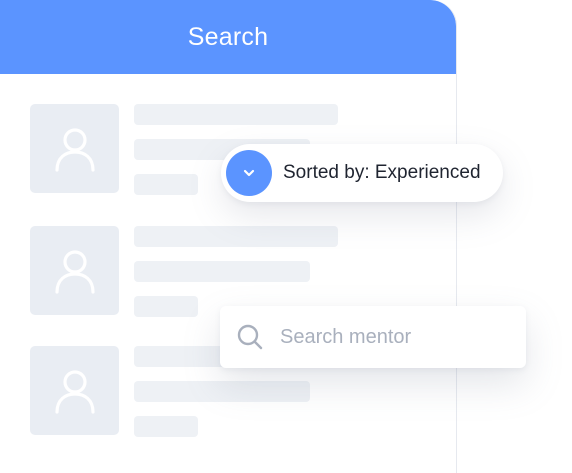 Image resolution: width=572 pixels, height=473 pixels. Describe the element at coordinates (395, 337) in the screenshot. I see `search-input` at that location.